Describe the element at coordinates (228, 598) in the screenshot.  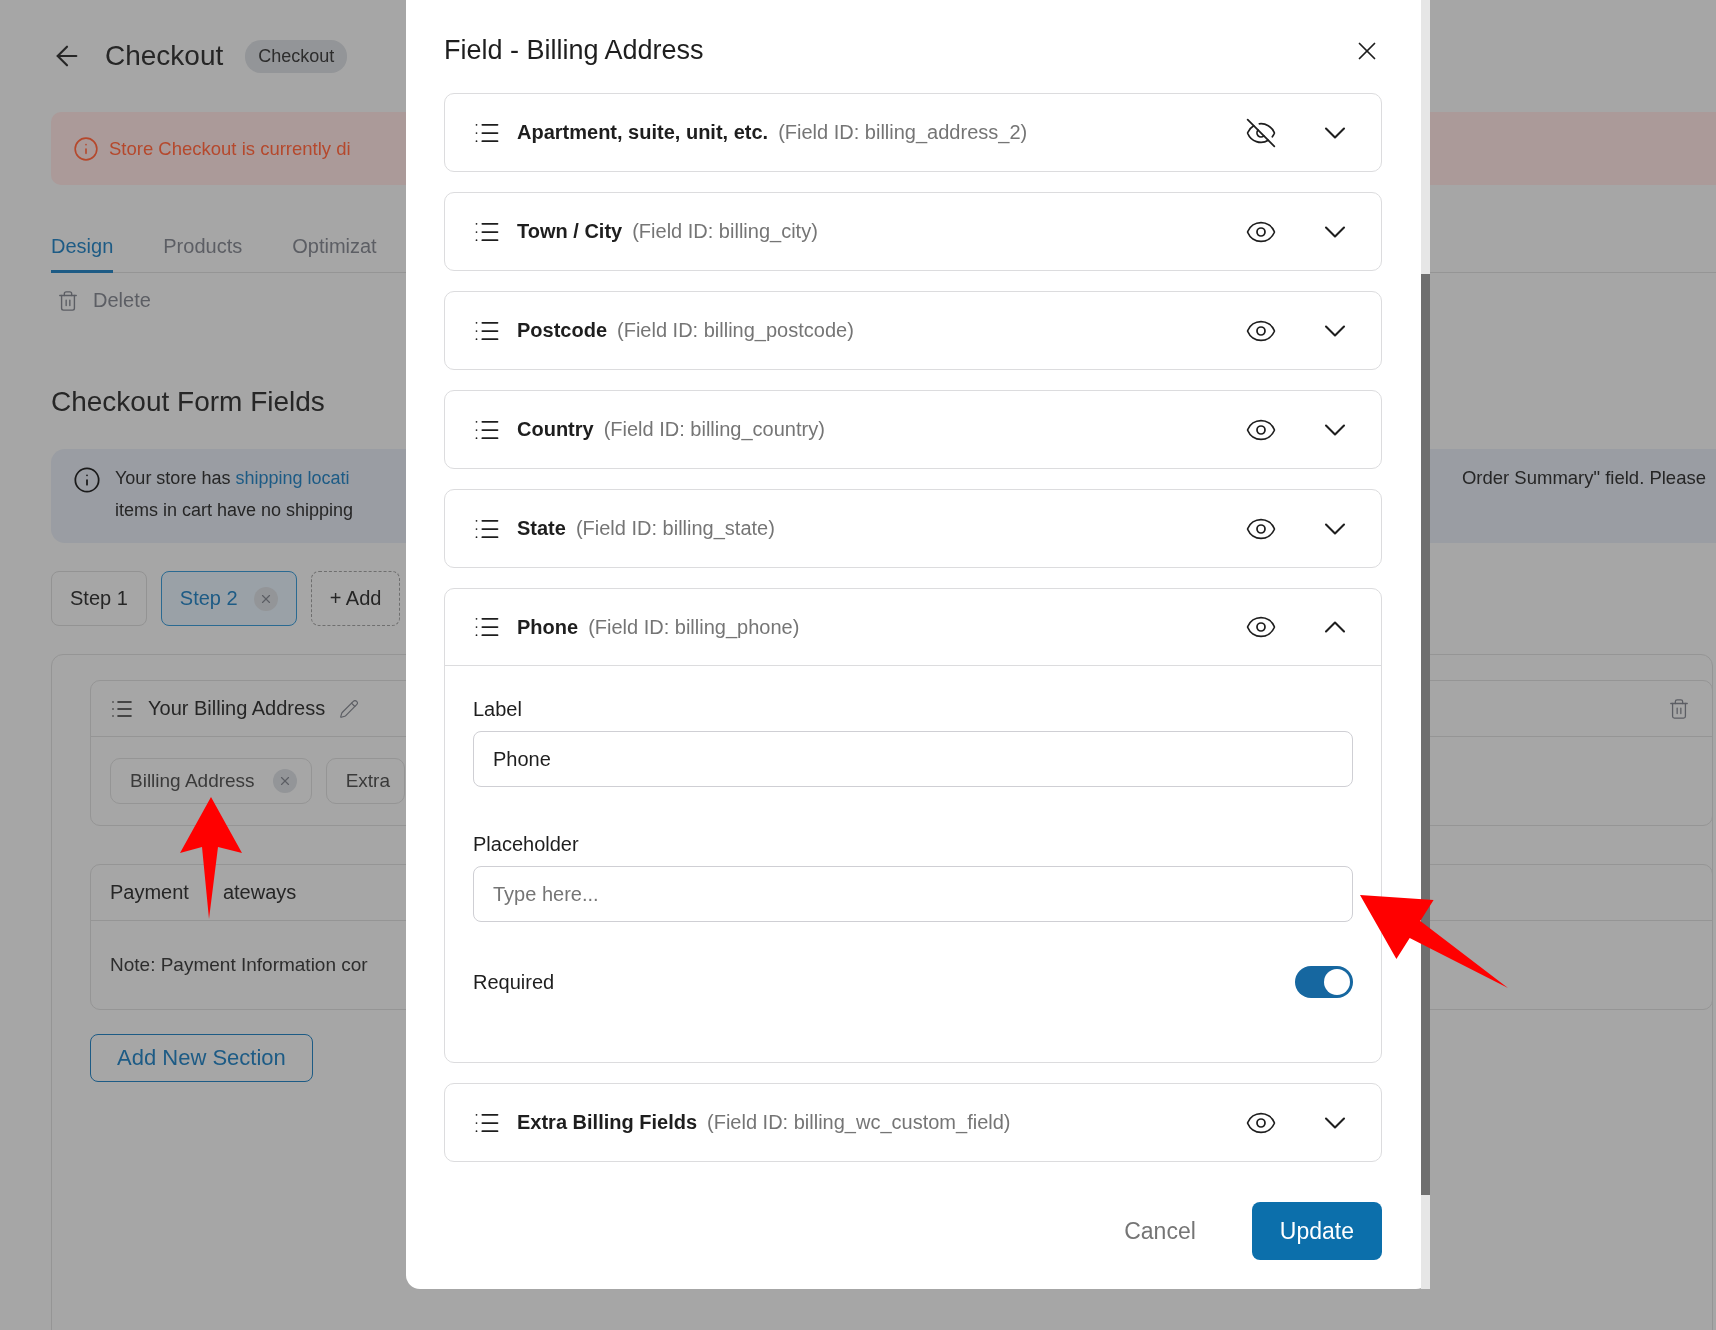
I see `step-tab: Step 2` at that location.